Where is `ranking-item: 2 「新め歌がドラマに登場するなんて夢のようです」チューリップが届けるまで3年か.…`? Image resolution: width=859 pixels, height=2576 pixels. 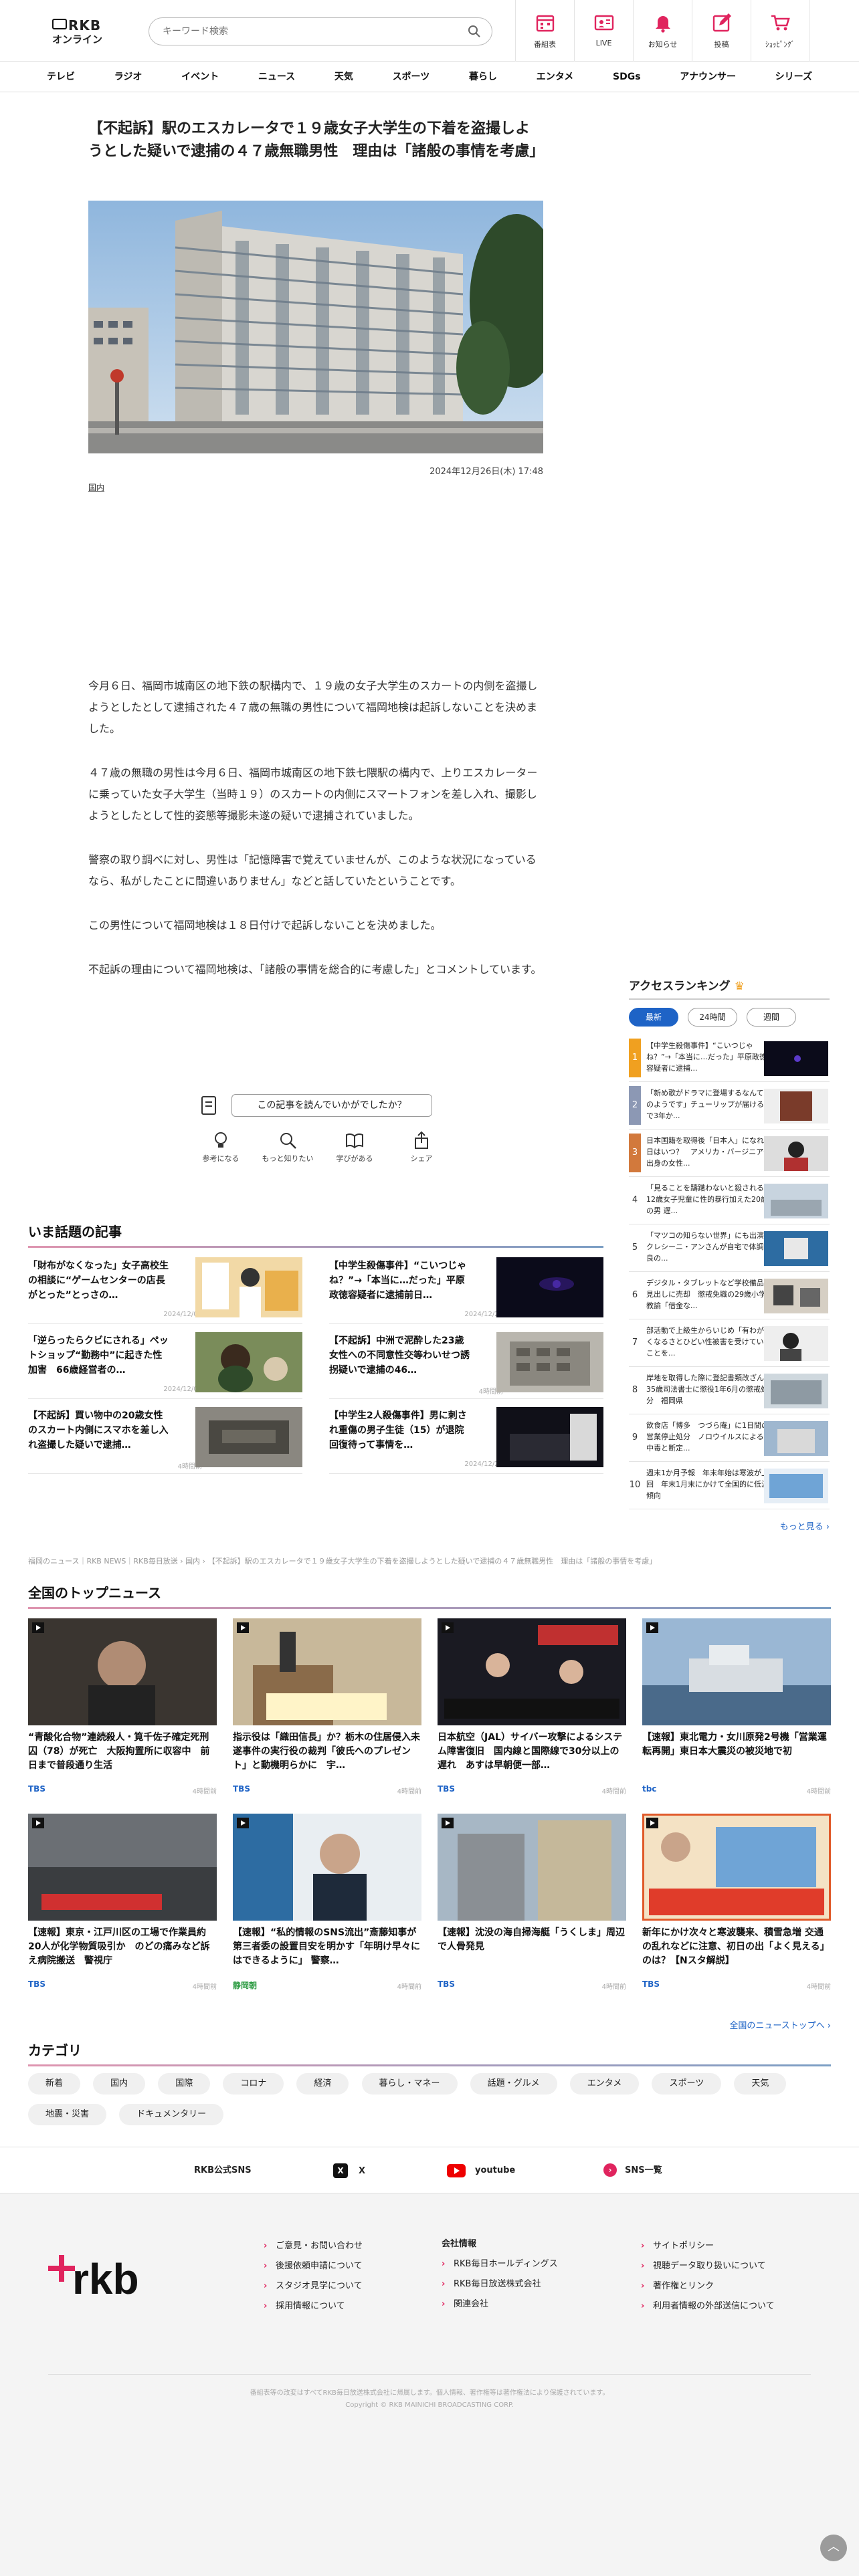 ranking-item: 2 「新め歌がドラマに登場するなんて夢のようです」チューリップが届けるまで3年か.… is located at coordinates (730, 1106).